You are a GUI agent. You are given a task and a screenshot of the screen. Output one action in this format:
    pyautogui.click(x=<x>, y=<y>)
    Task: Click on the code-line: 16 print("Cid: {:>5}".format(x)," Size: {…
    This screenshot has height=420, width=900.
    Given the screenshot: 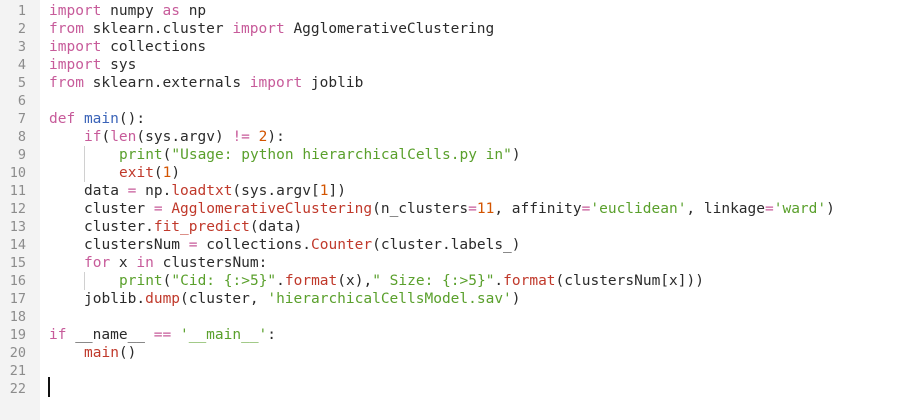 What is the action you would take?
    pyautogui.click(x=450, y=281)
    